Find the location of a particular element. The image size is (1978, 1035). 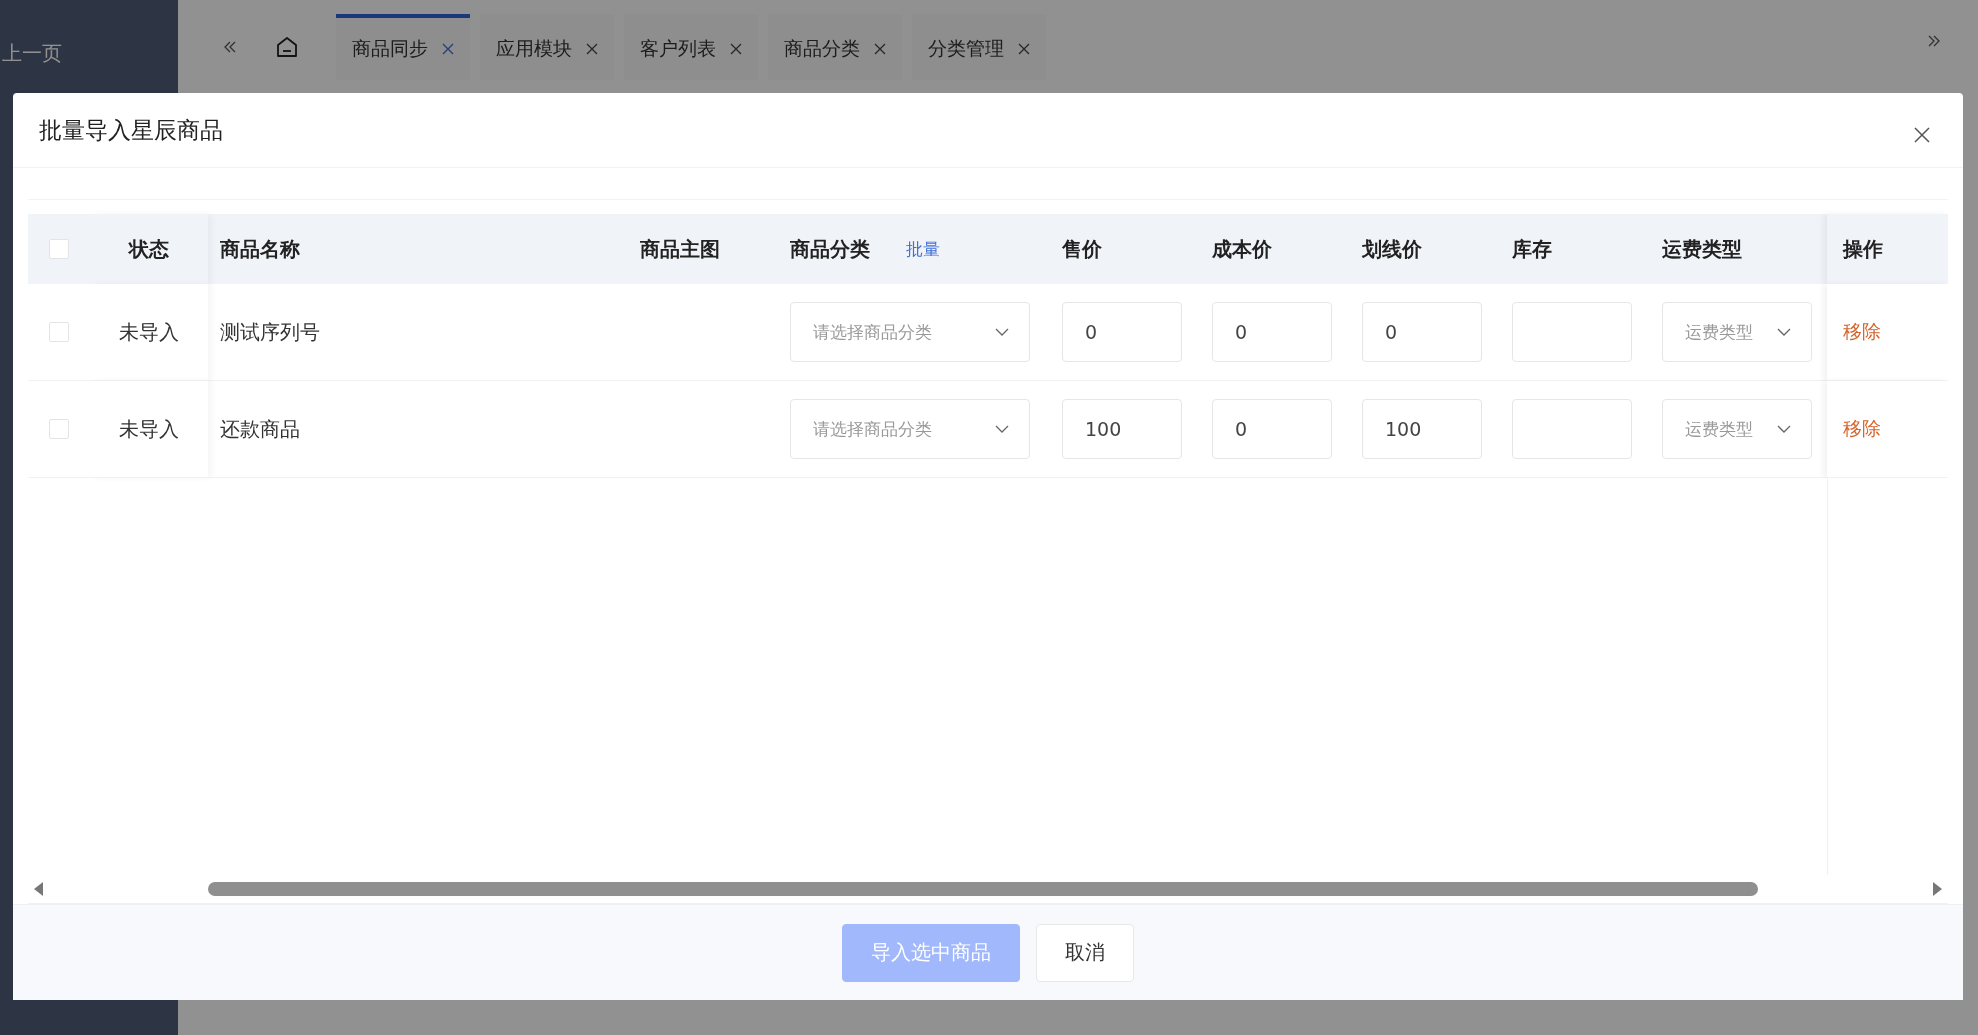

list-price-input: 0 is located at coordinates (1422, 332).